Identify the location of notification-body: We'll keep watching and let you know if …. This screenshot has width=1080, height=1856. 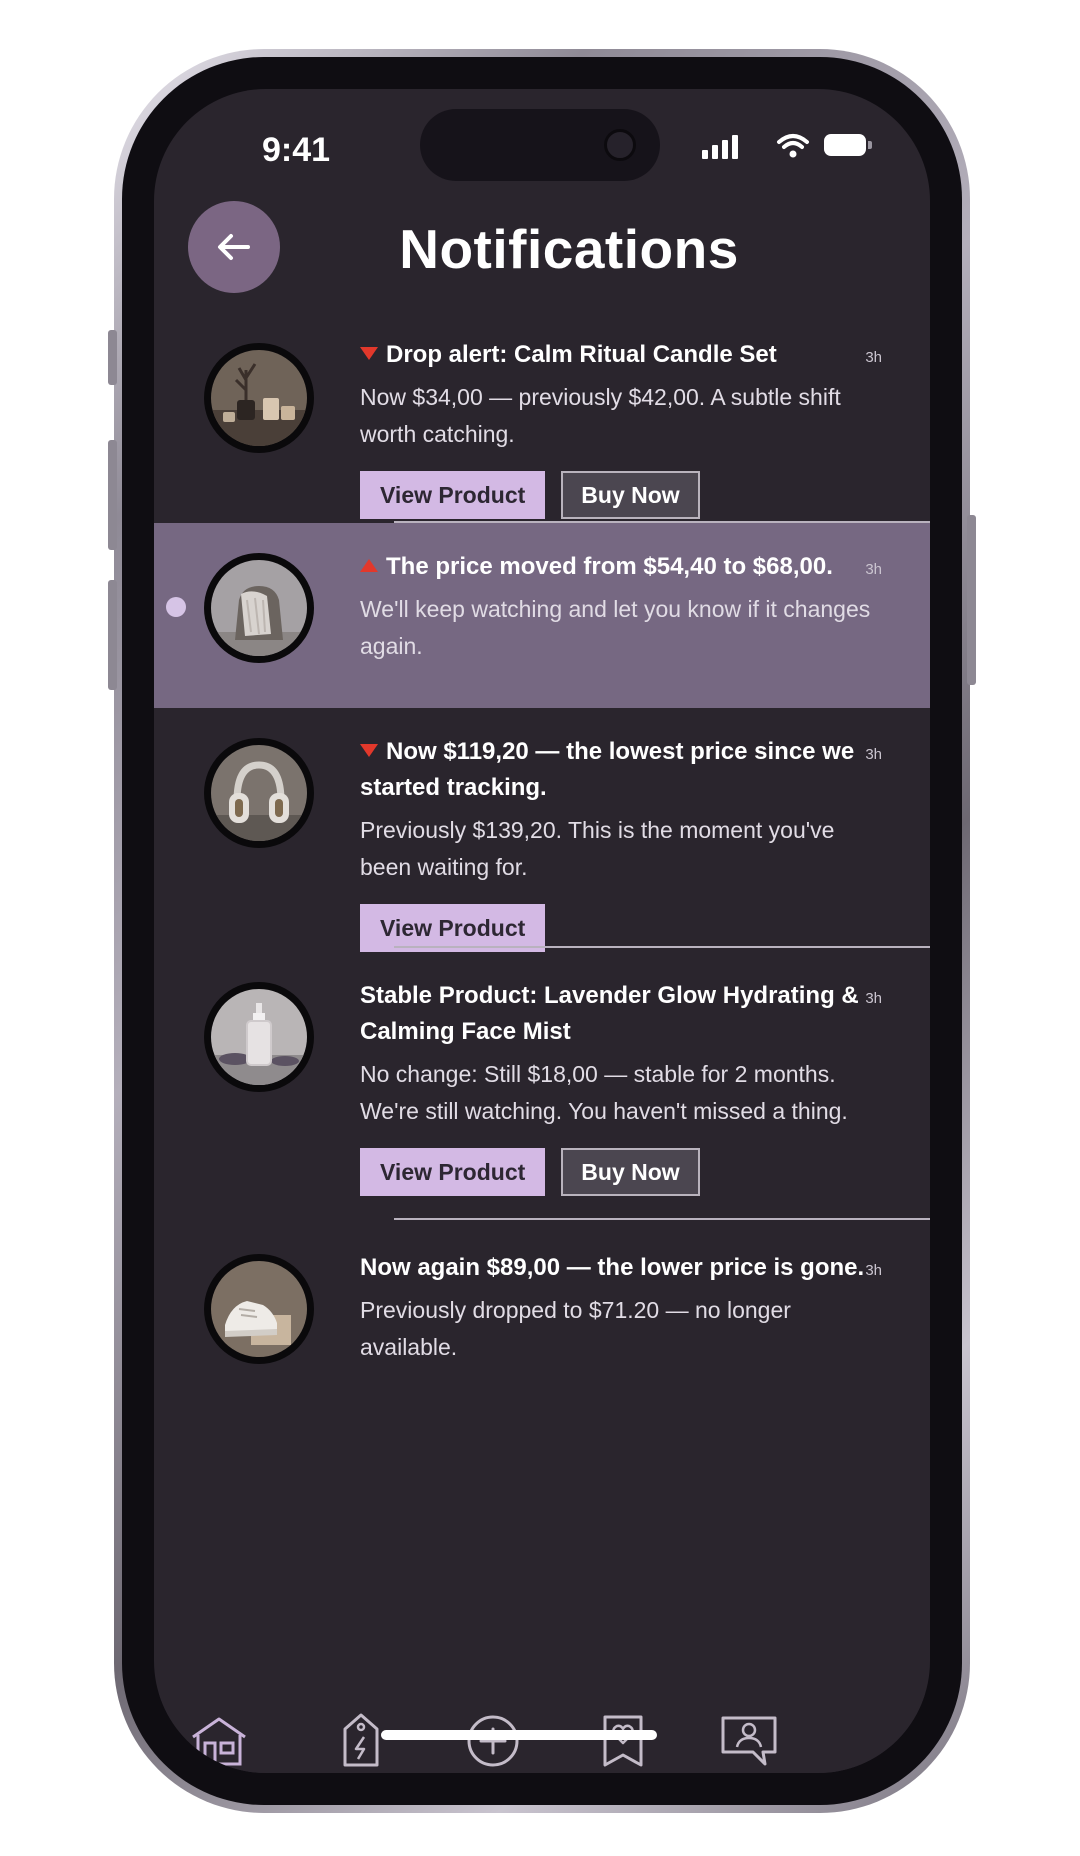
(615, 627).